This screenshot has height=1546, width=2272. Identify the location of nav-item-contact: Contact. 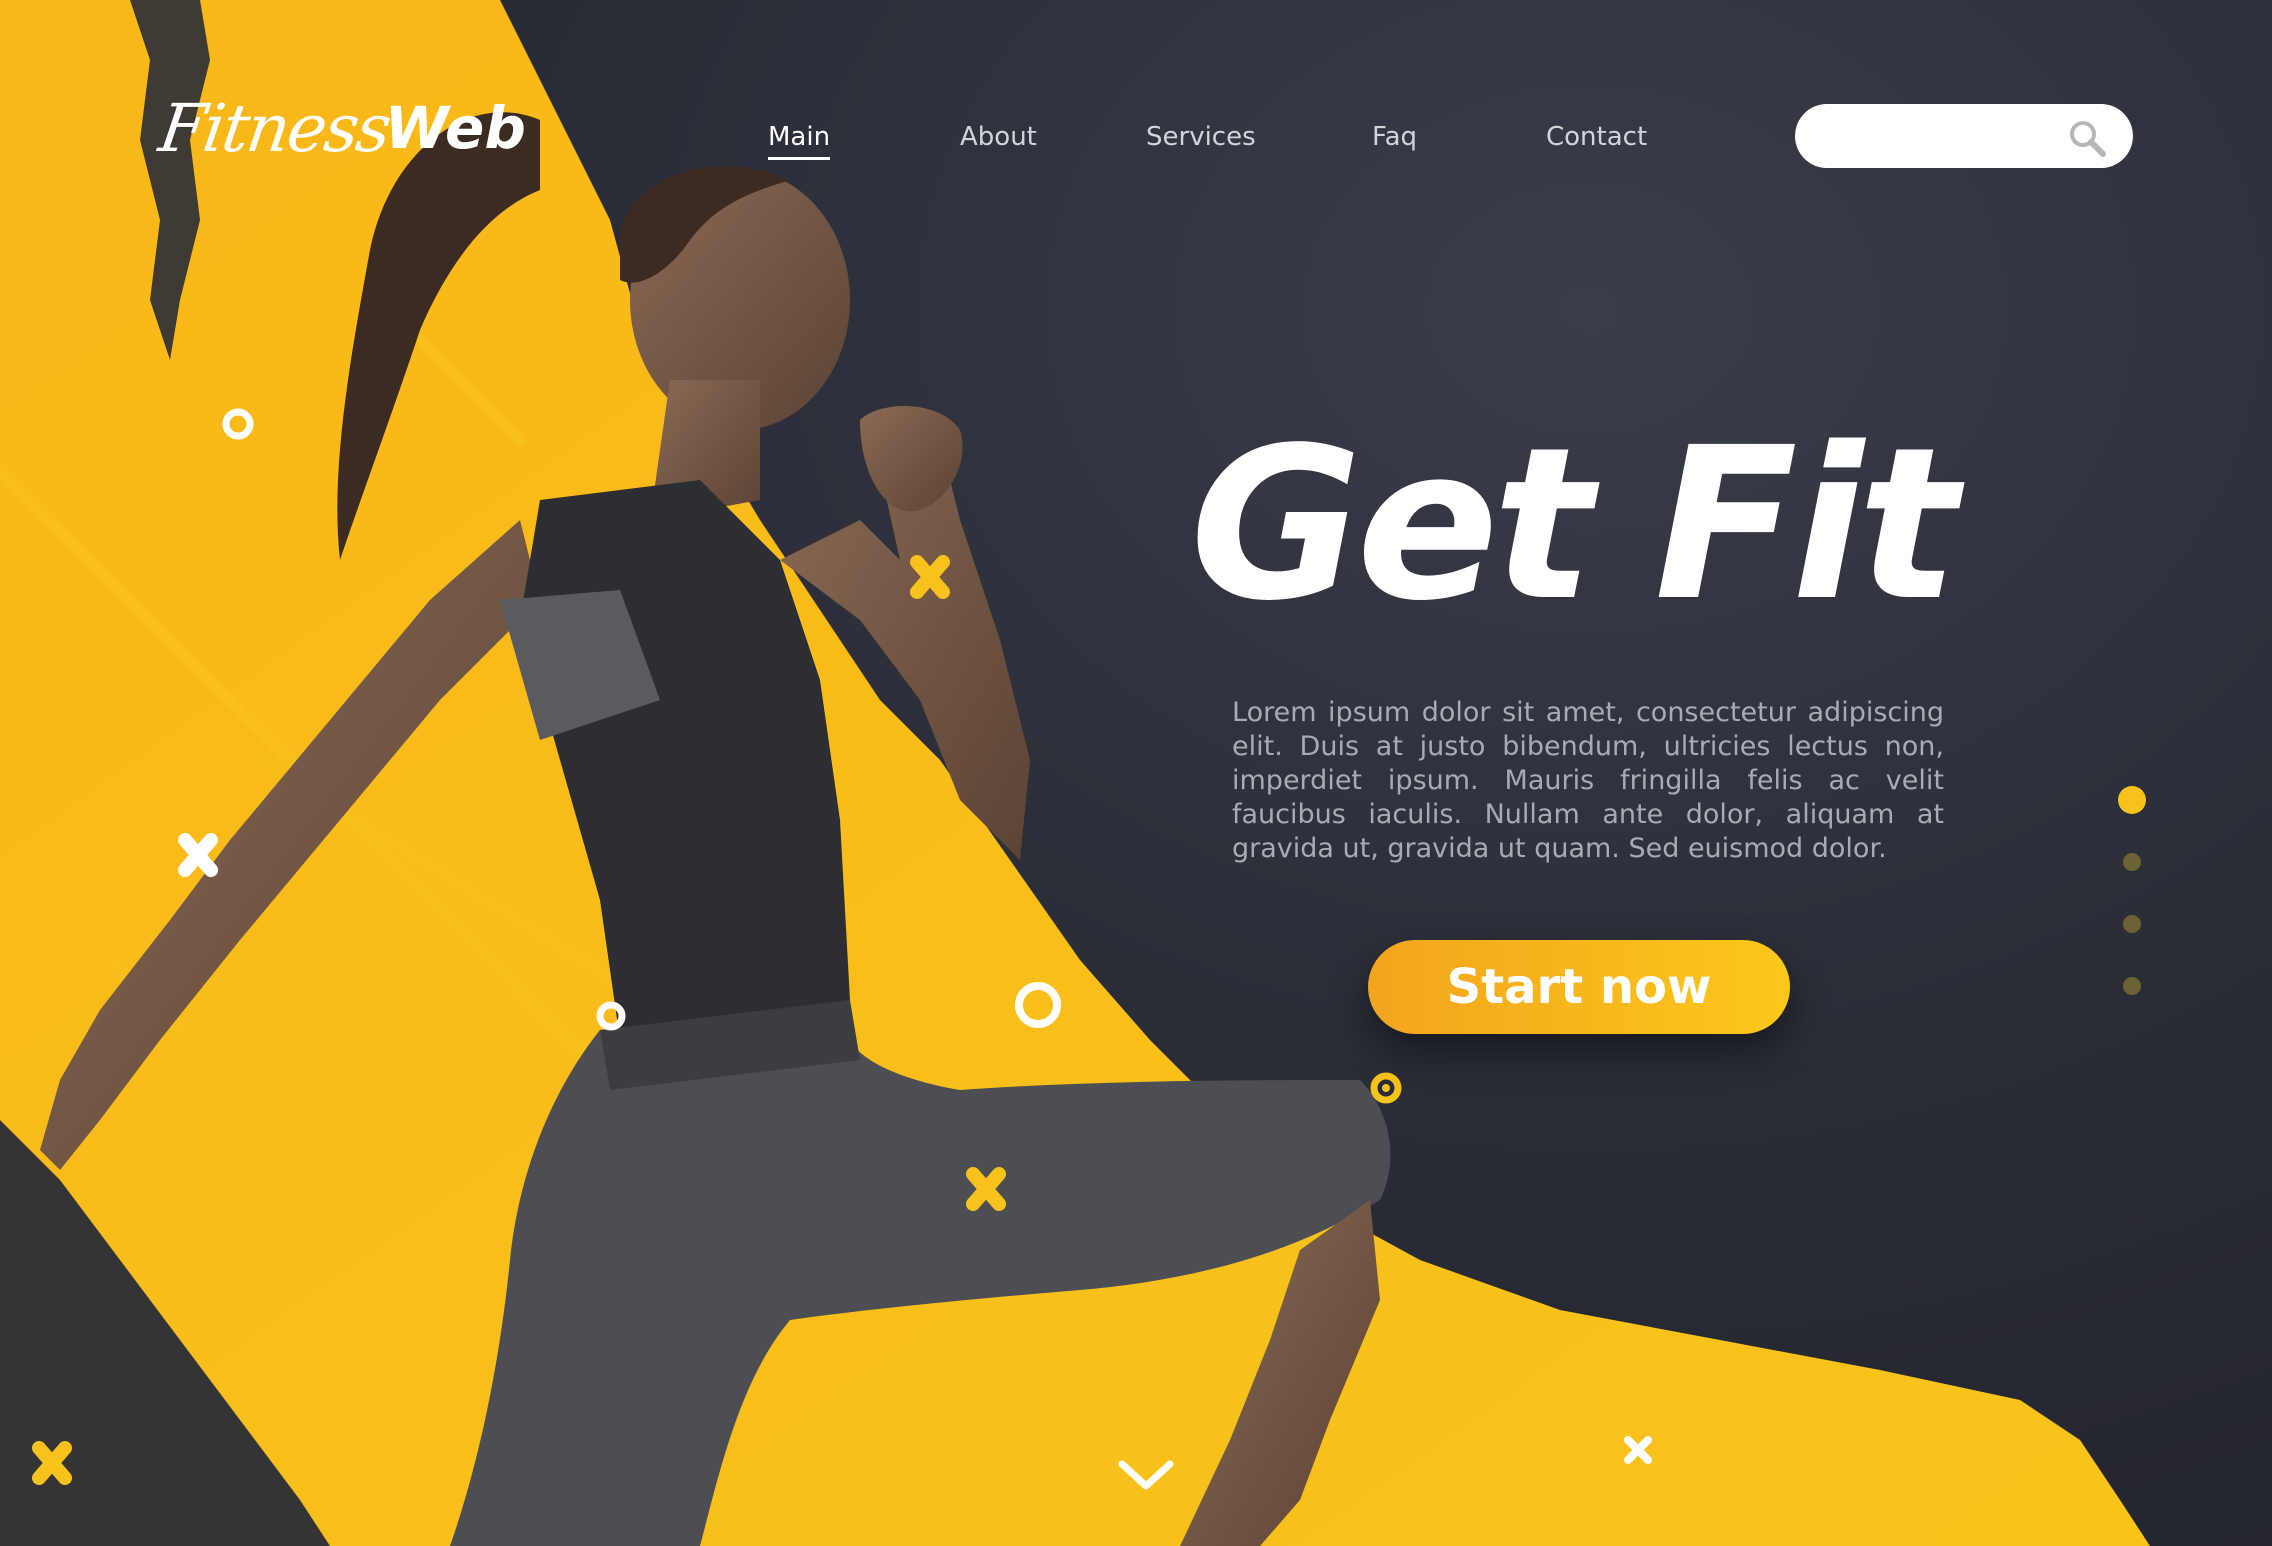
(1596, 137).